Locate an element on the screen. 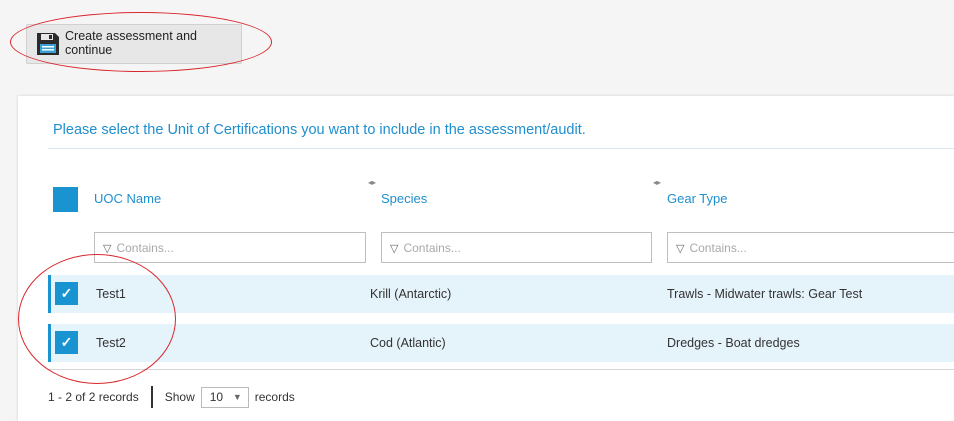 The width and height of the screenshot is (954, 421). column-header-gear-type: Gear Type is located at coordinates (697, 198).